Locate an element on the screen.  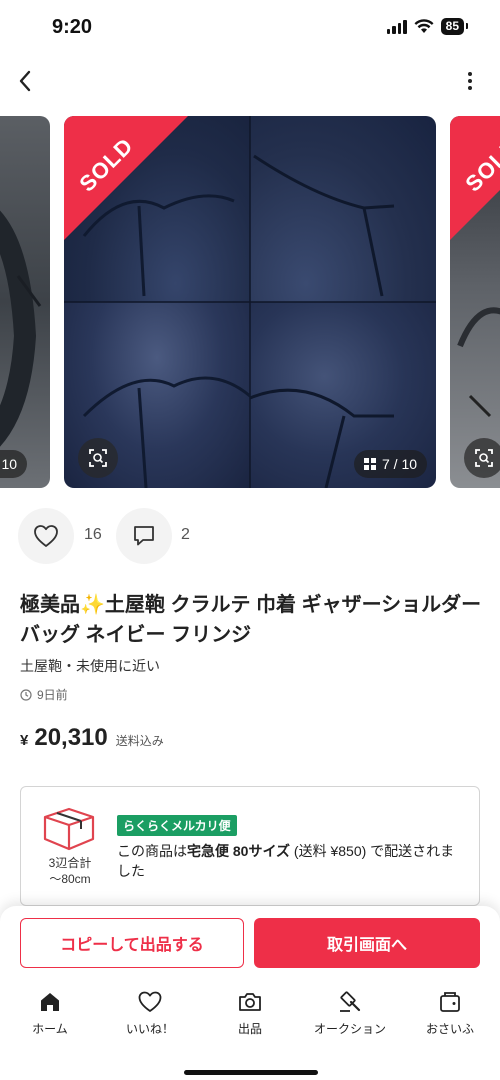
status-icons: 85 is located at coordinates (427, 26).